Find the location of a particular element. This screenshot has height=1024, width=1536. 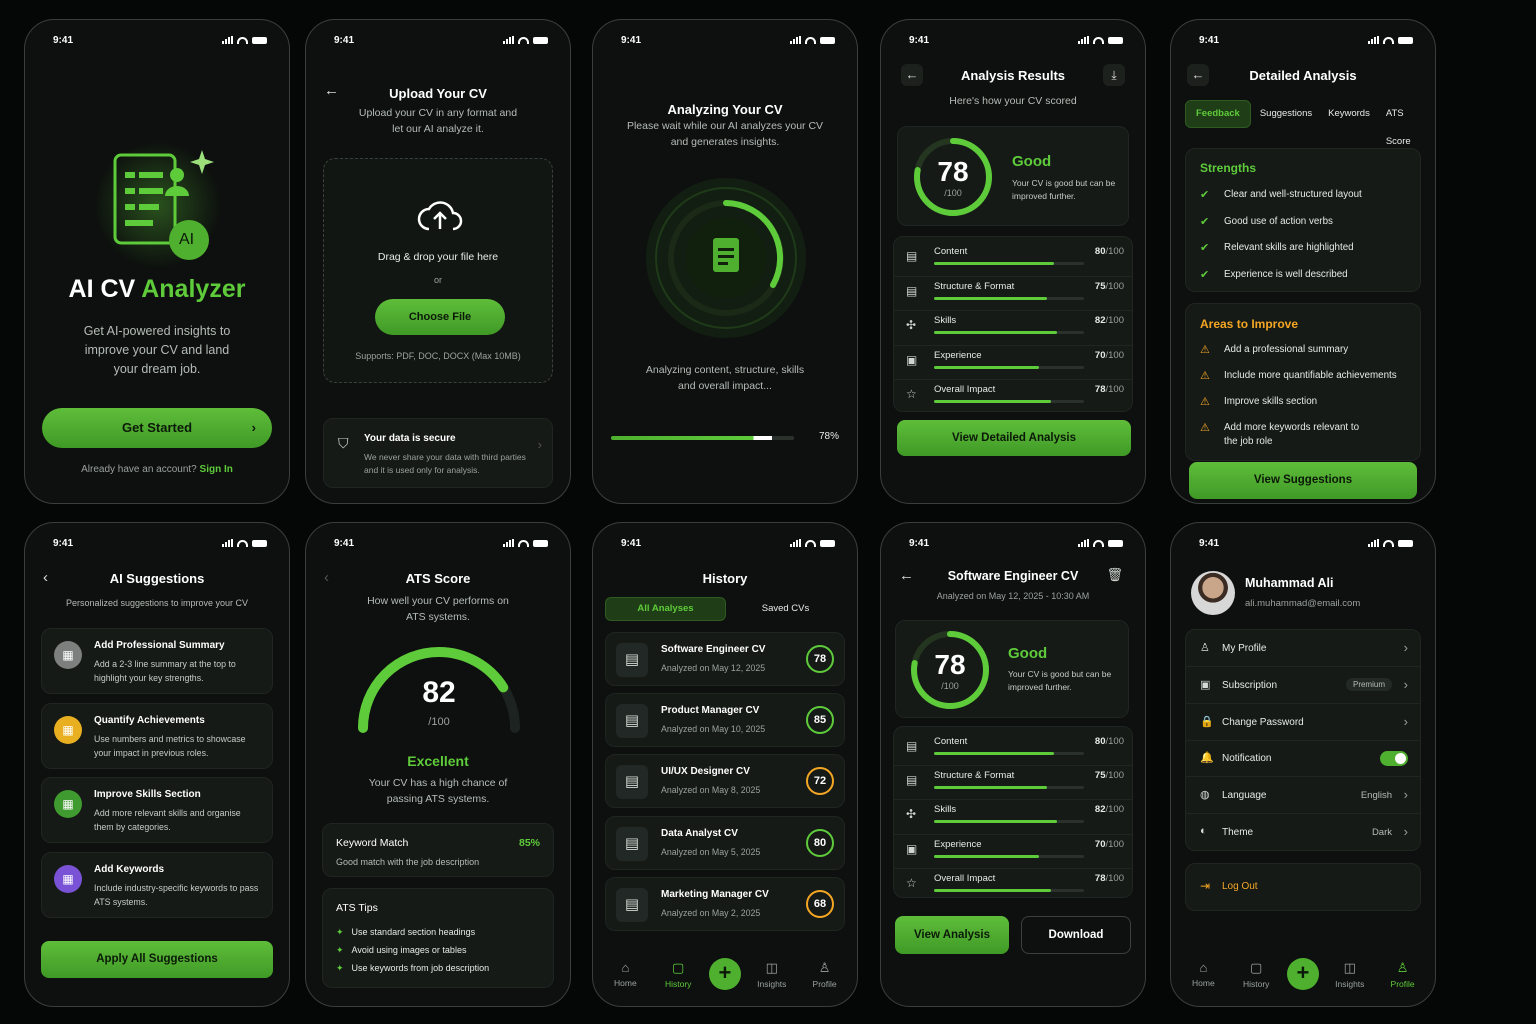

sign-in-link: Sign In is located at coordinates (216, 469).